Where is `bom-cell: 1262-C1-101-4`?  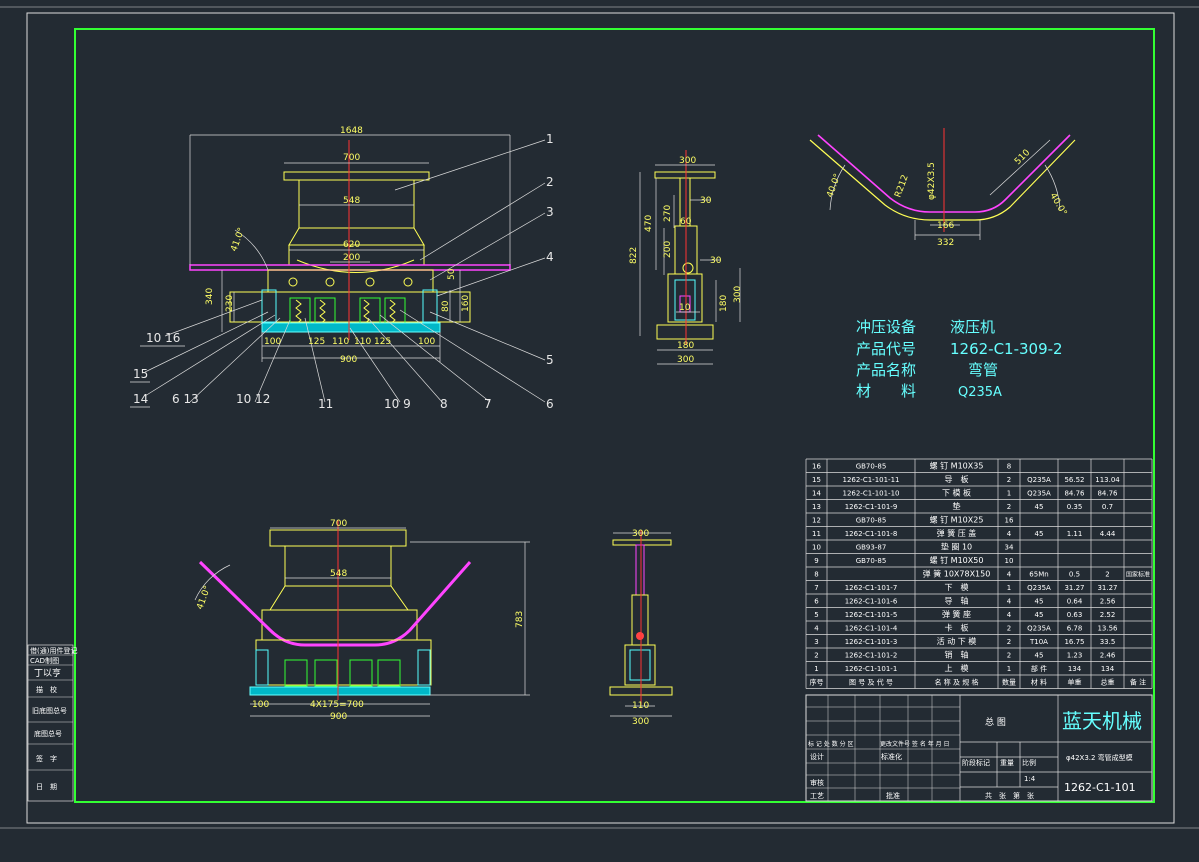
bom-cell: 1262-C1-101-4 is located at coordinates (871, 629).